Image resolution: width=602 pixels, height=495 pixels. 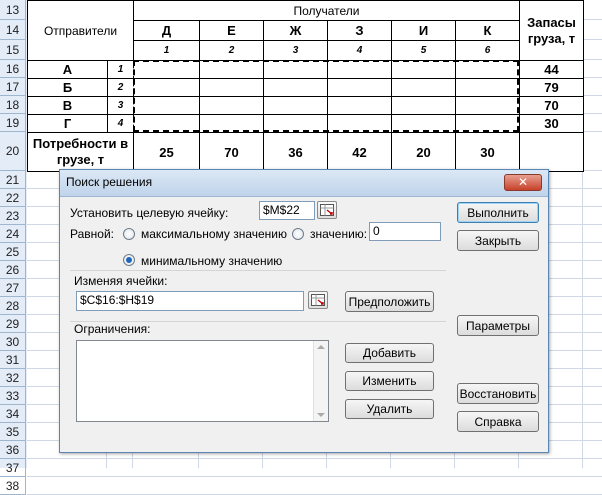 I want to click on add-button: Добавить, so click(x=389, y=353).